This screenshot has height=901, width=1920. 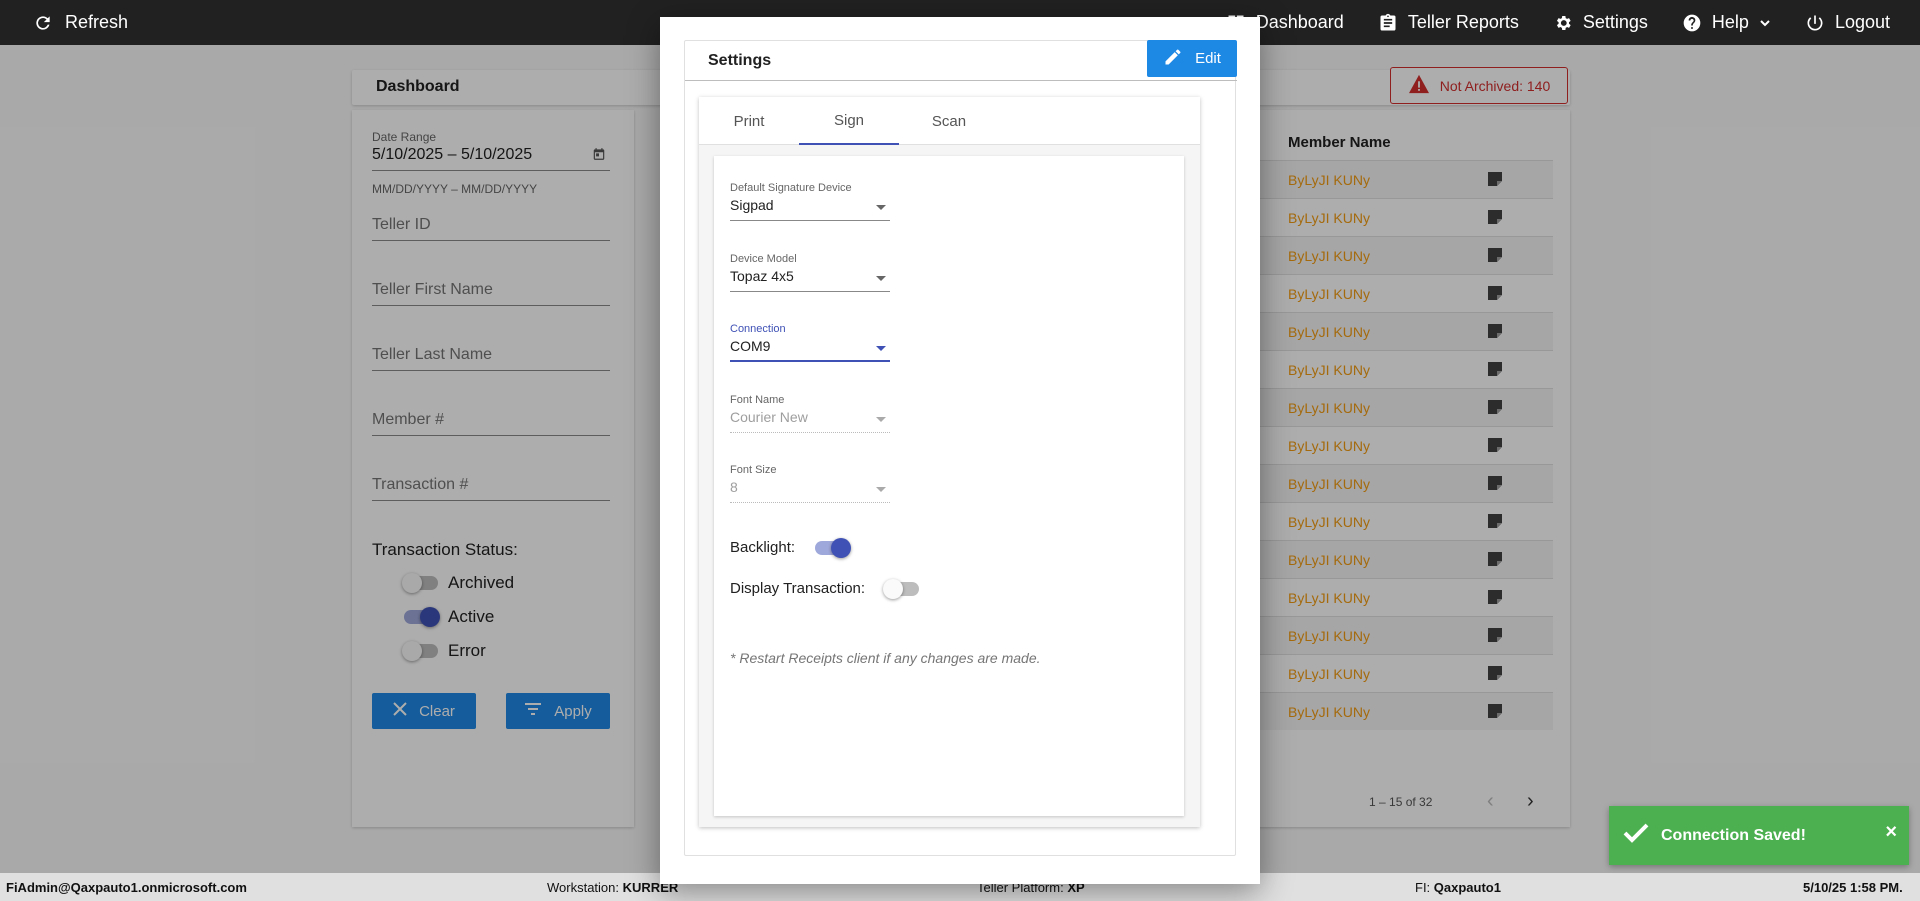 What do you see at coordinates (1733, 835) in the screenshot?
I see `toast-message: Connection Saved!` at bounding box center [1733, 835].